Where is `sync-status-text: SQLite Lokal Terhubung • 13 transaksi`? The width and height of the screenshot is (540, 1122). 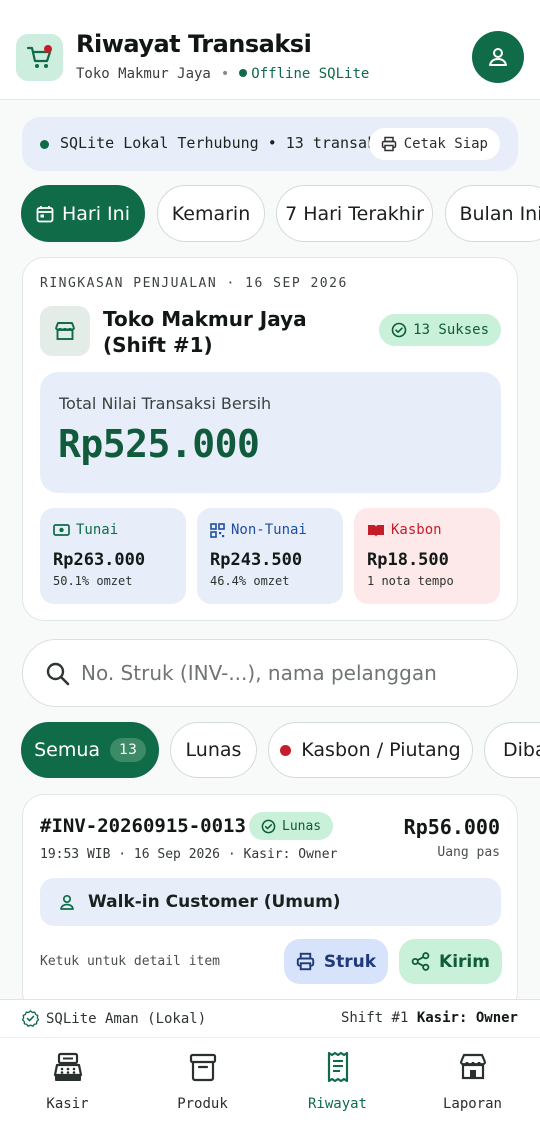 sync-status-text: SQLite Lokal Terhubung • 13 transaksi is located at coordinates (225, 143).